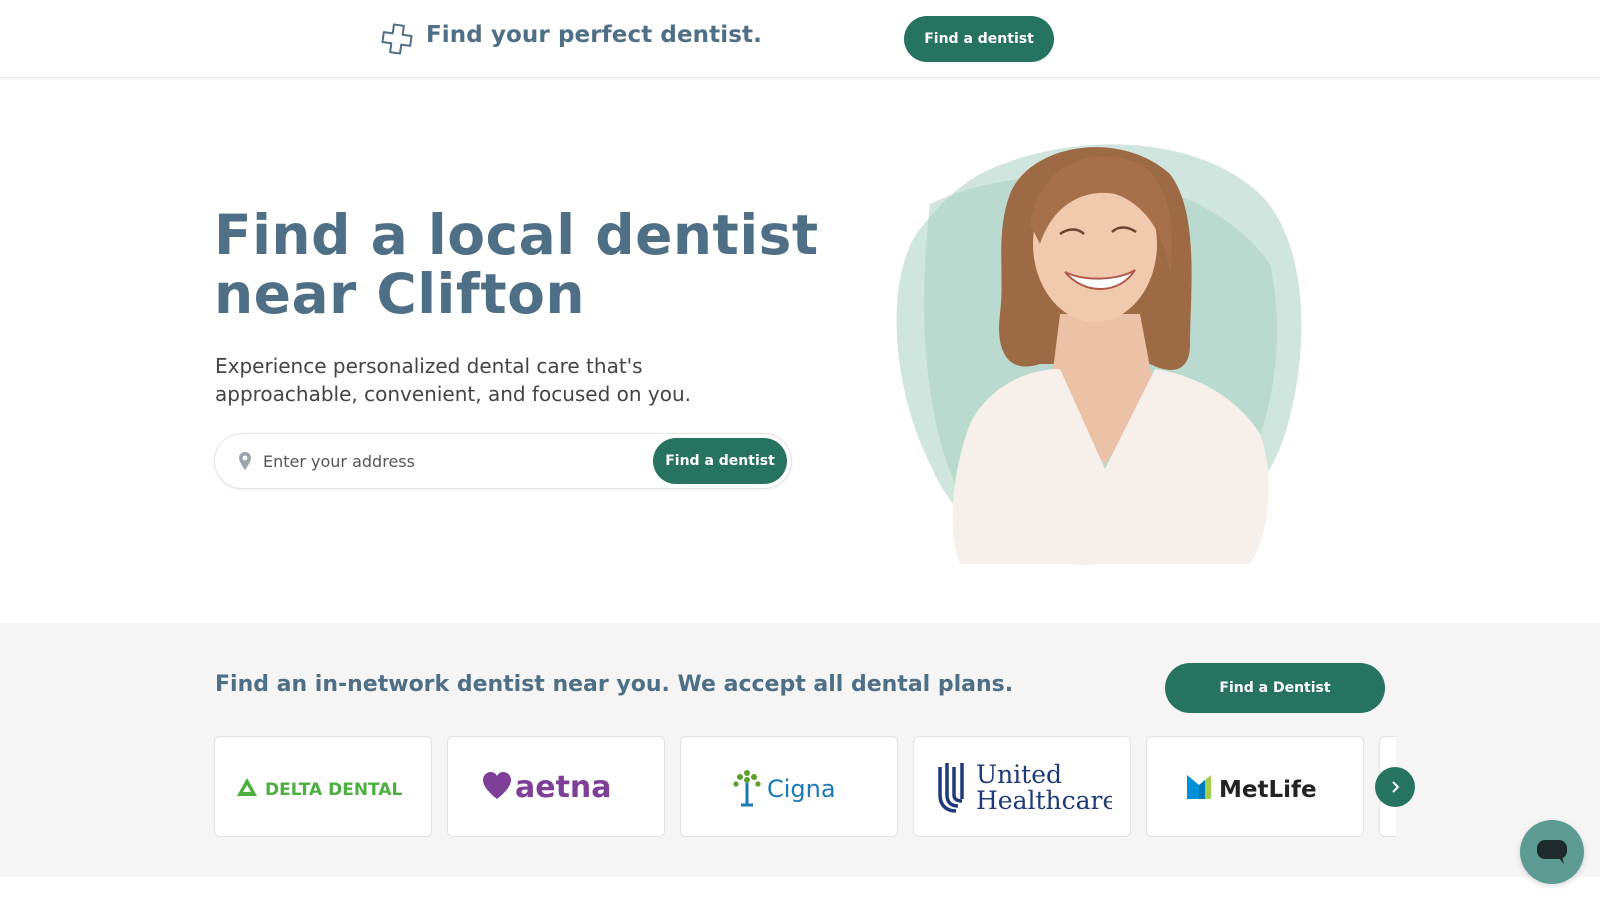 The width and height of the screenshot is (1600, 900). Describe the element at coordinates (1275, 688) in the screenshot. I see `plans-find-dentist-button: Find a Dentist` at that location.